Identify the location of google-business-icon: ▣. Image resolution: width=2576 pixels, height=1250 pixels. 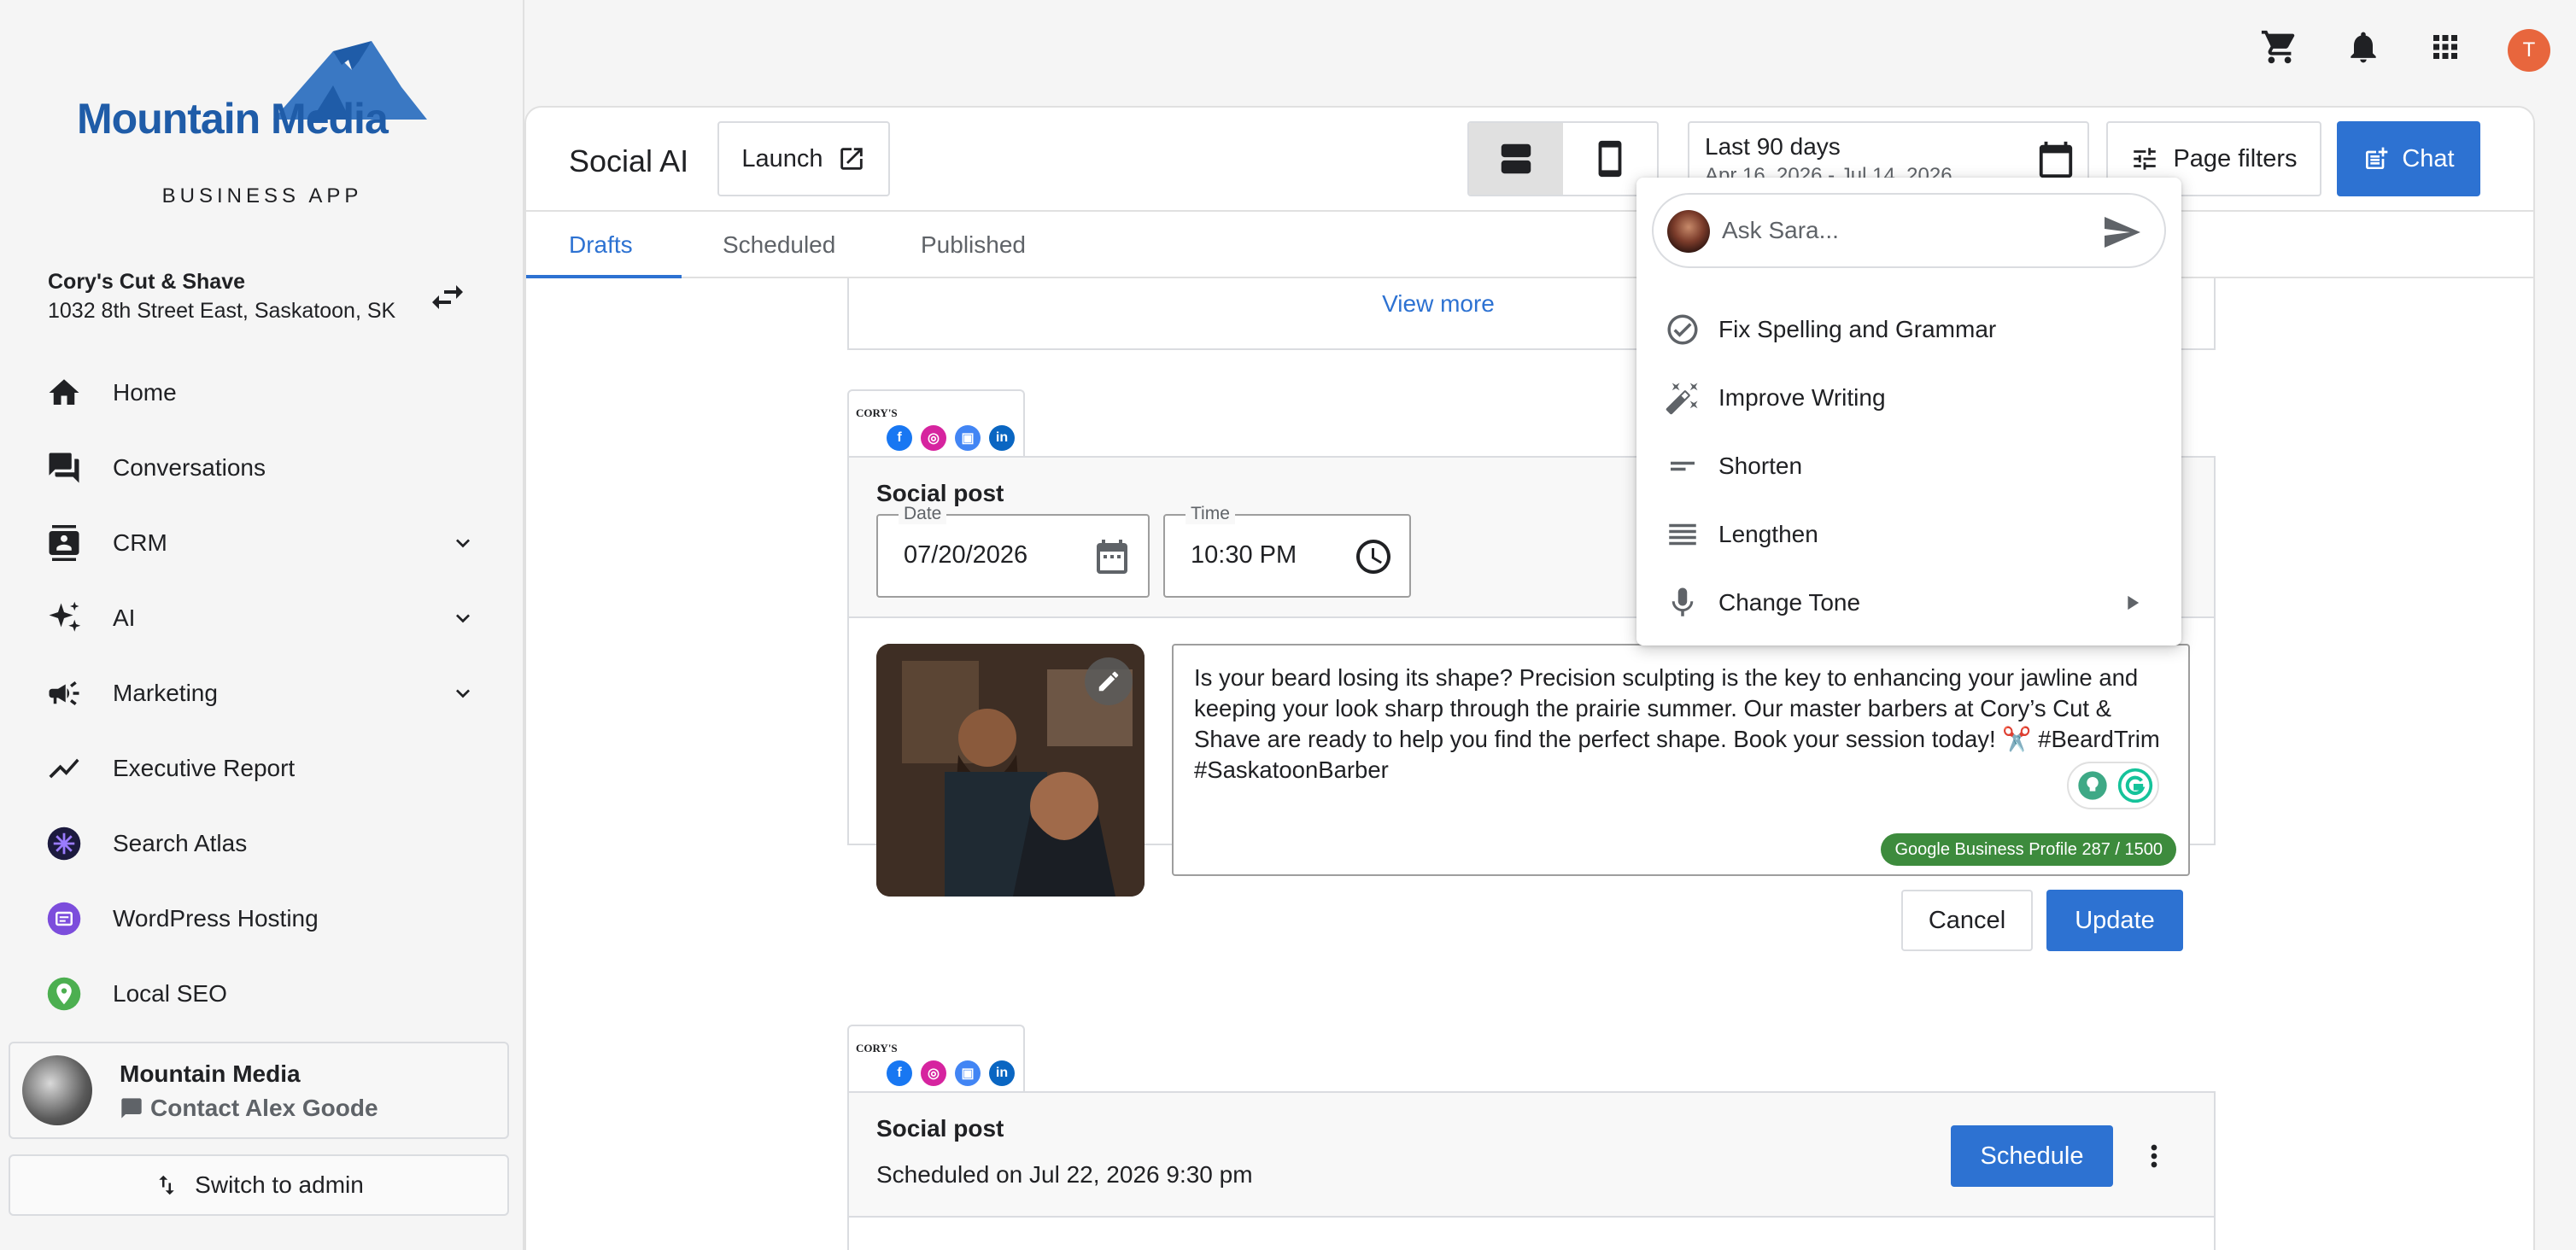
(968, 1073).